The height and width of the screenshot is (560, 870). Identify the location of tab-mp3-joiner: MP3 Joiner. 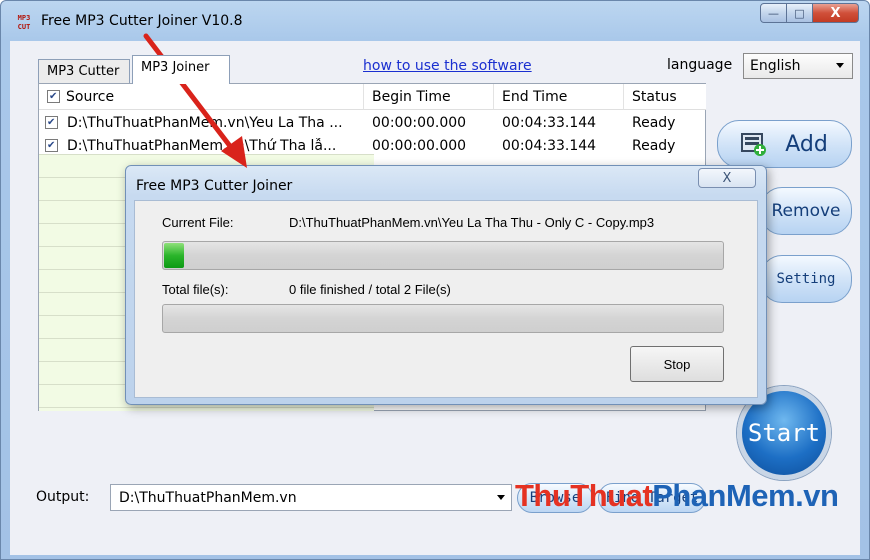
(181, 69).